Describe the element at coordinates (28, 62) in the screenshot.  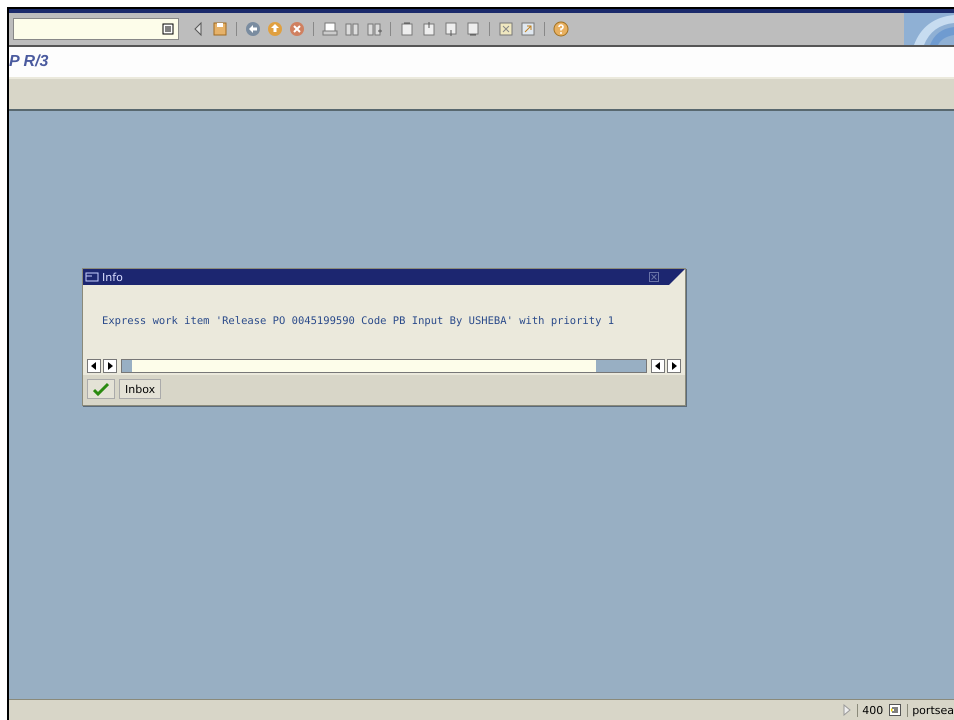
I see `window-title: P R/3` at that location.